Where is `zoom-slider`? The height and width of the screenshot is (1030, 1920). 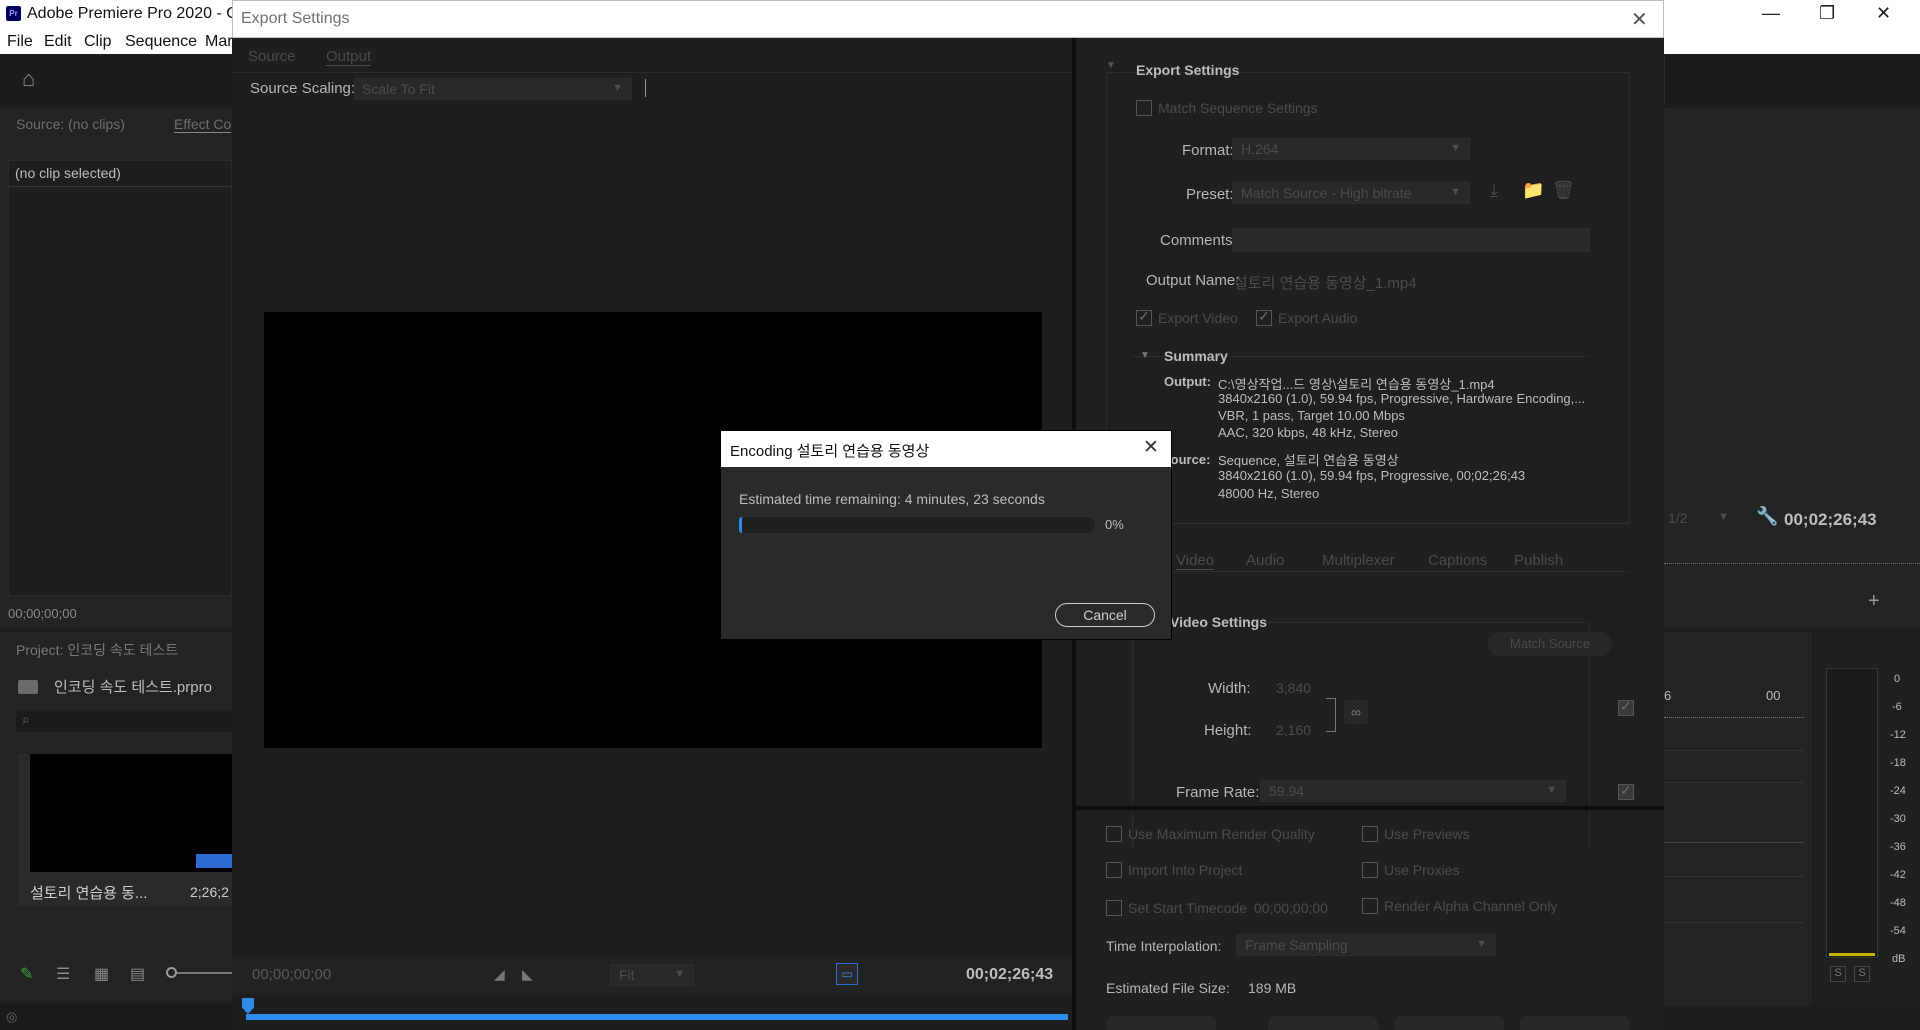
zoom-slider is located at coordinates (200, 973).